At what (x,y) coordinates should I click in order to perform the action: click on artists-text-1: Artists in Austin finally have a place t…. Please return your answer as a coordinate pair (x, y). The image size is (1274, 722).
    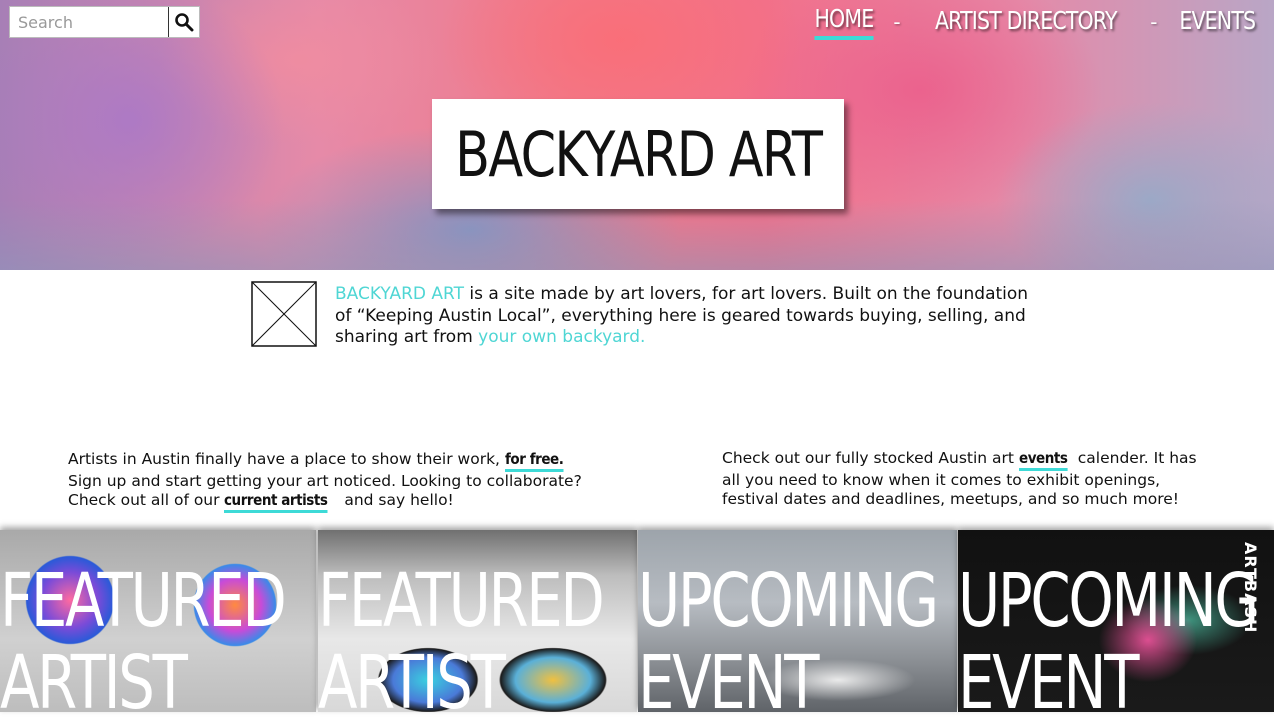
    Looking at the image, I should click on (286, 459).